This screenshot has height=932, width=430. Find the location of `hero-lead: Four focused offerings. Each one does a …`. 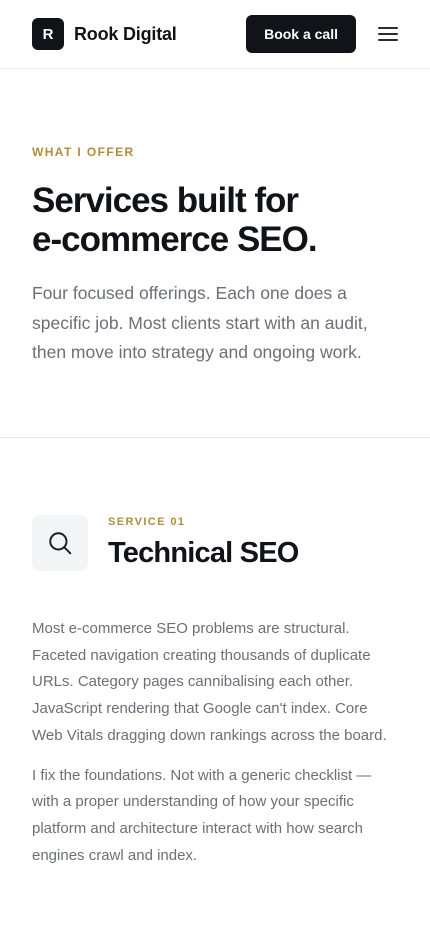

hero-lead: Four focused offerings. Each one does a … is located at coordinates (200, 322).